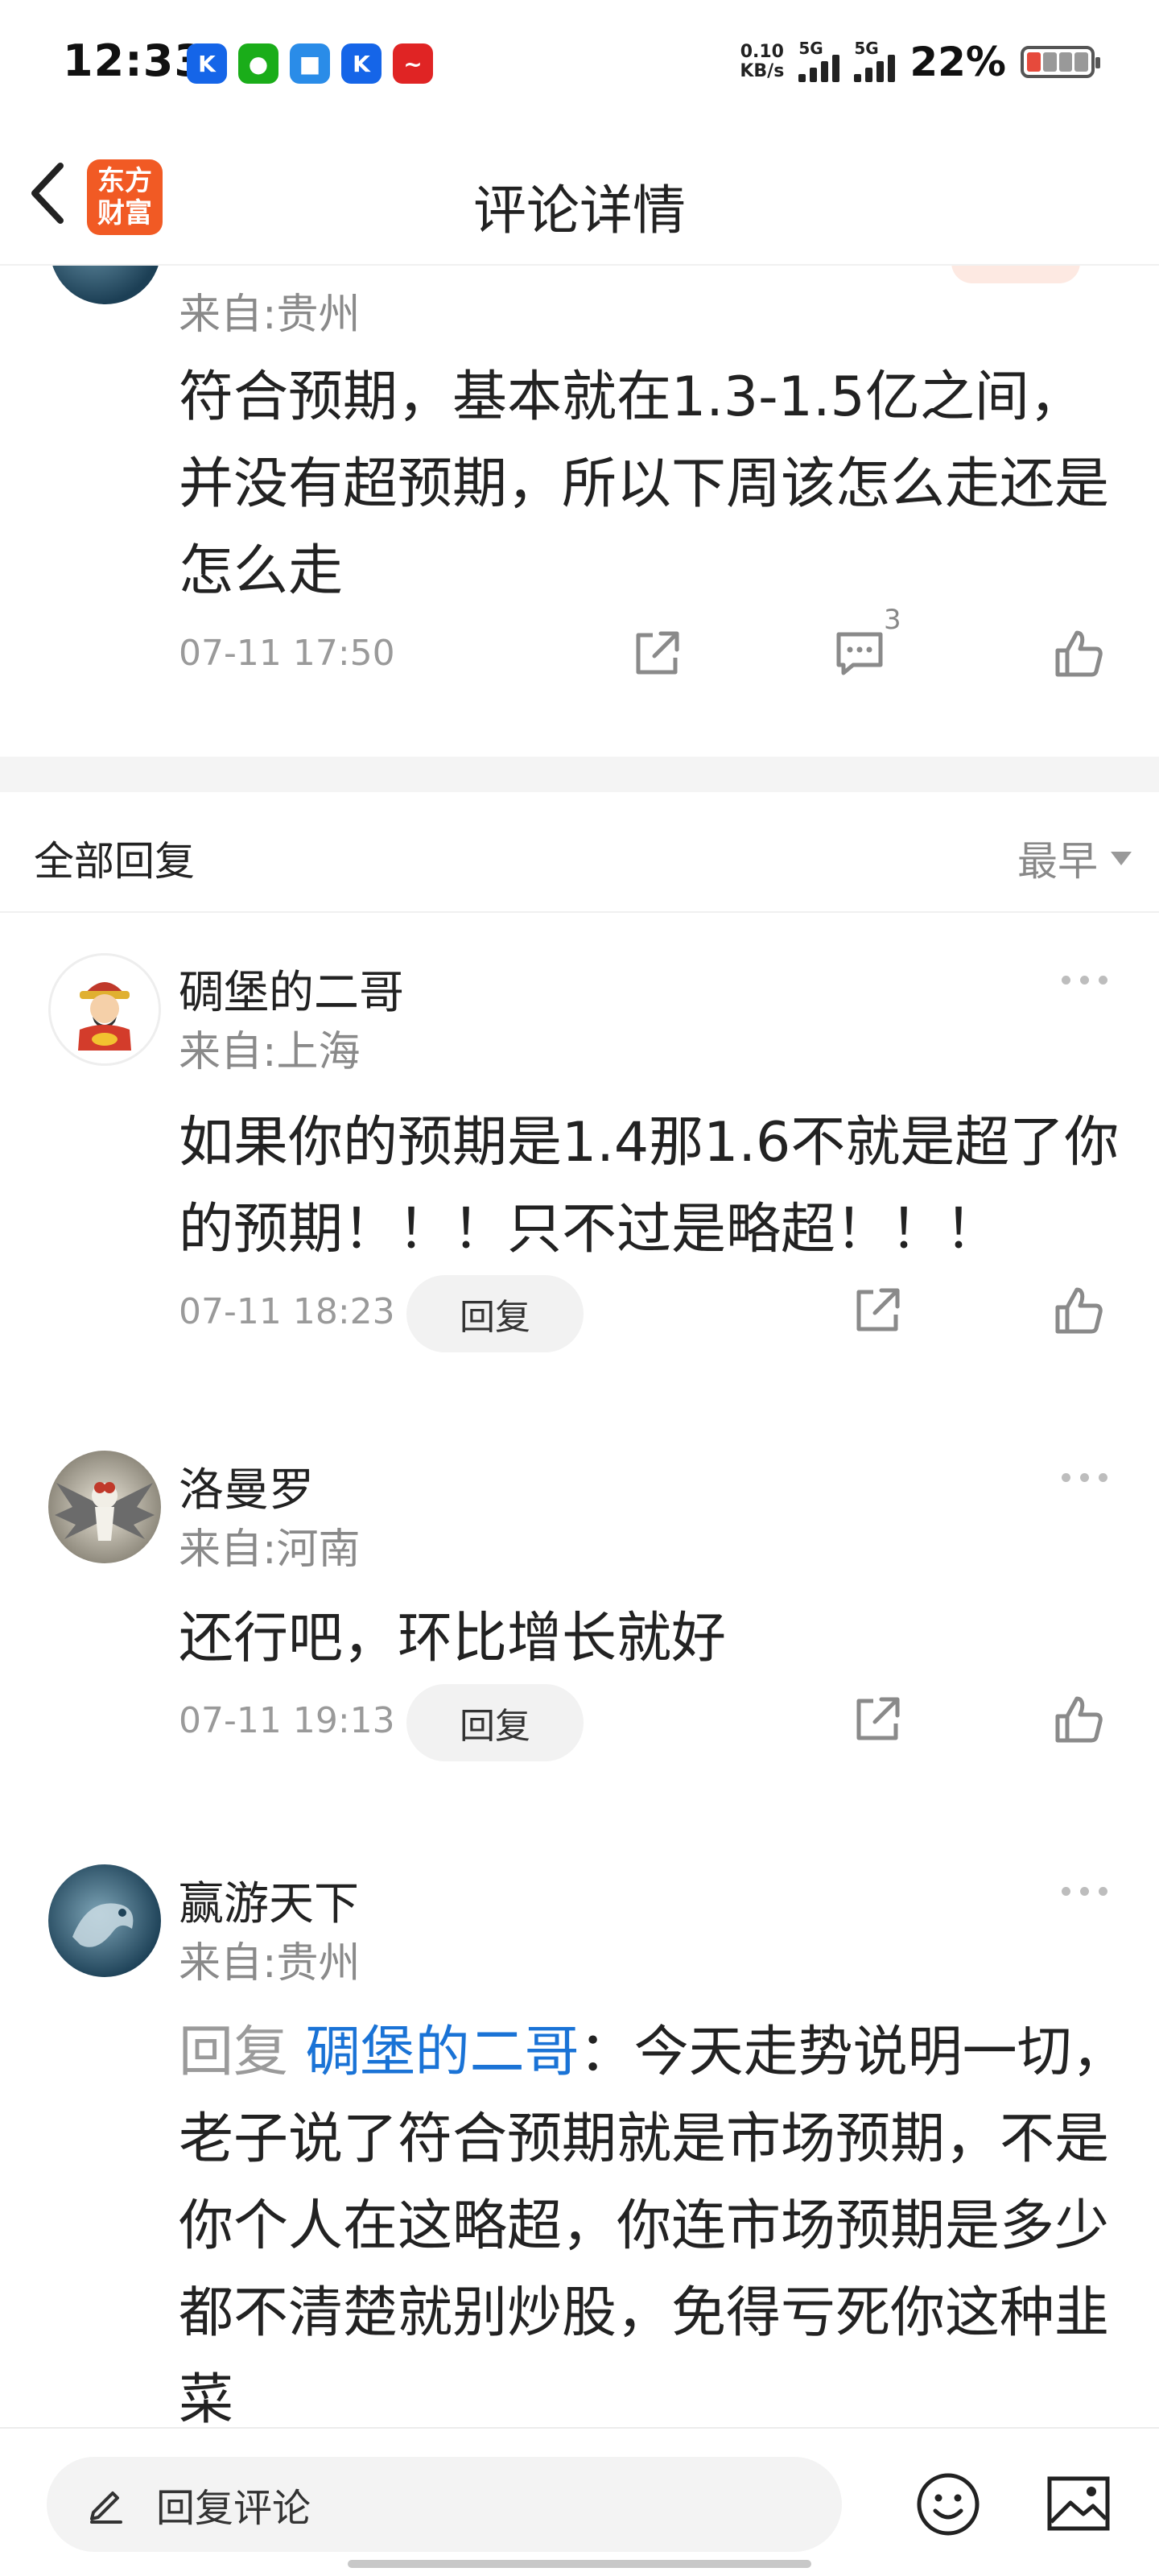  I want to click on reply-item: 洛曼罗 来自:河南 还行吧，环比增长就好 07-11 19:13 回复, so click(579, 1636).